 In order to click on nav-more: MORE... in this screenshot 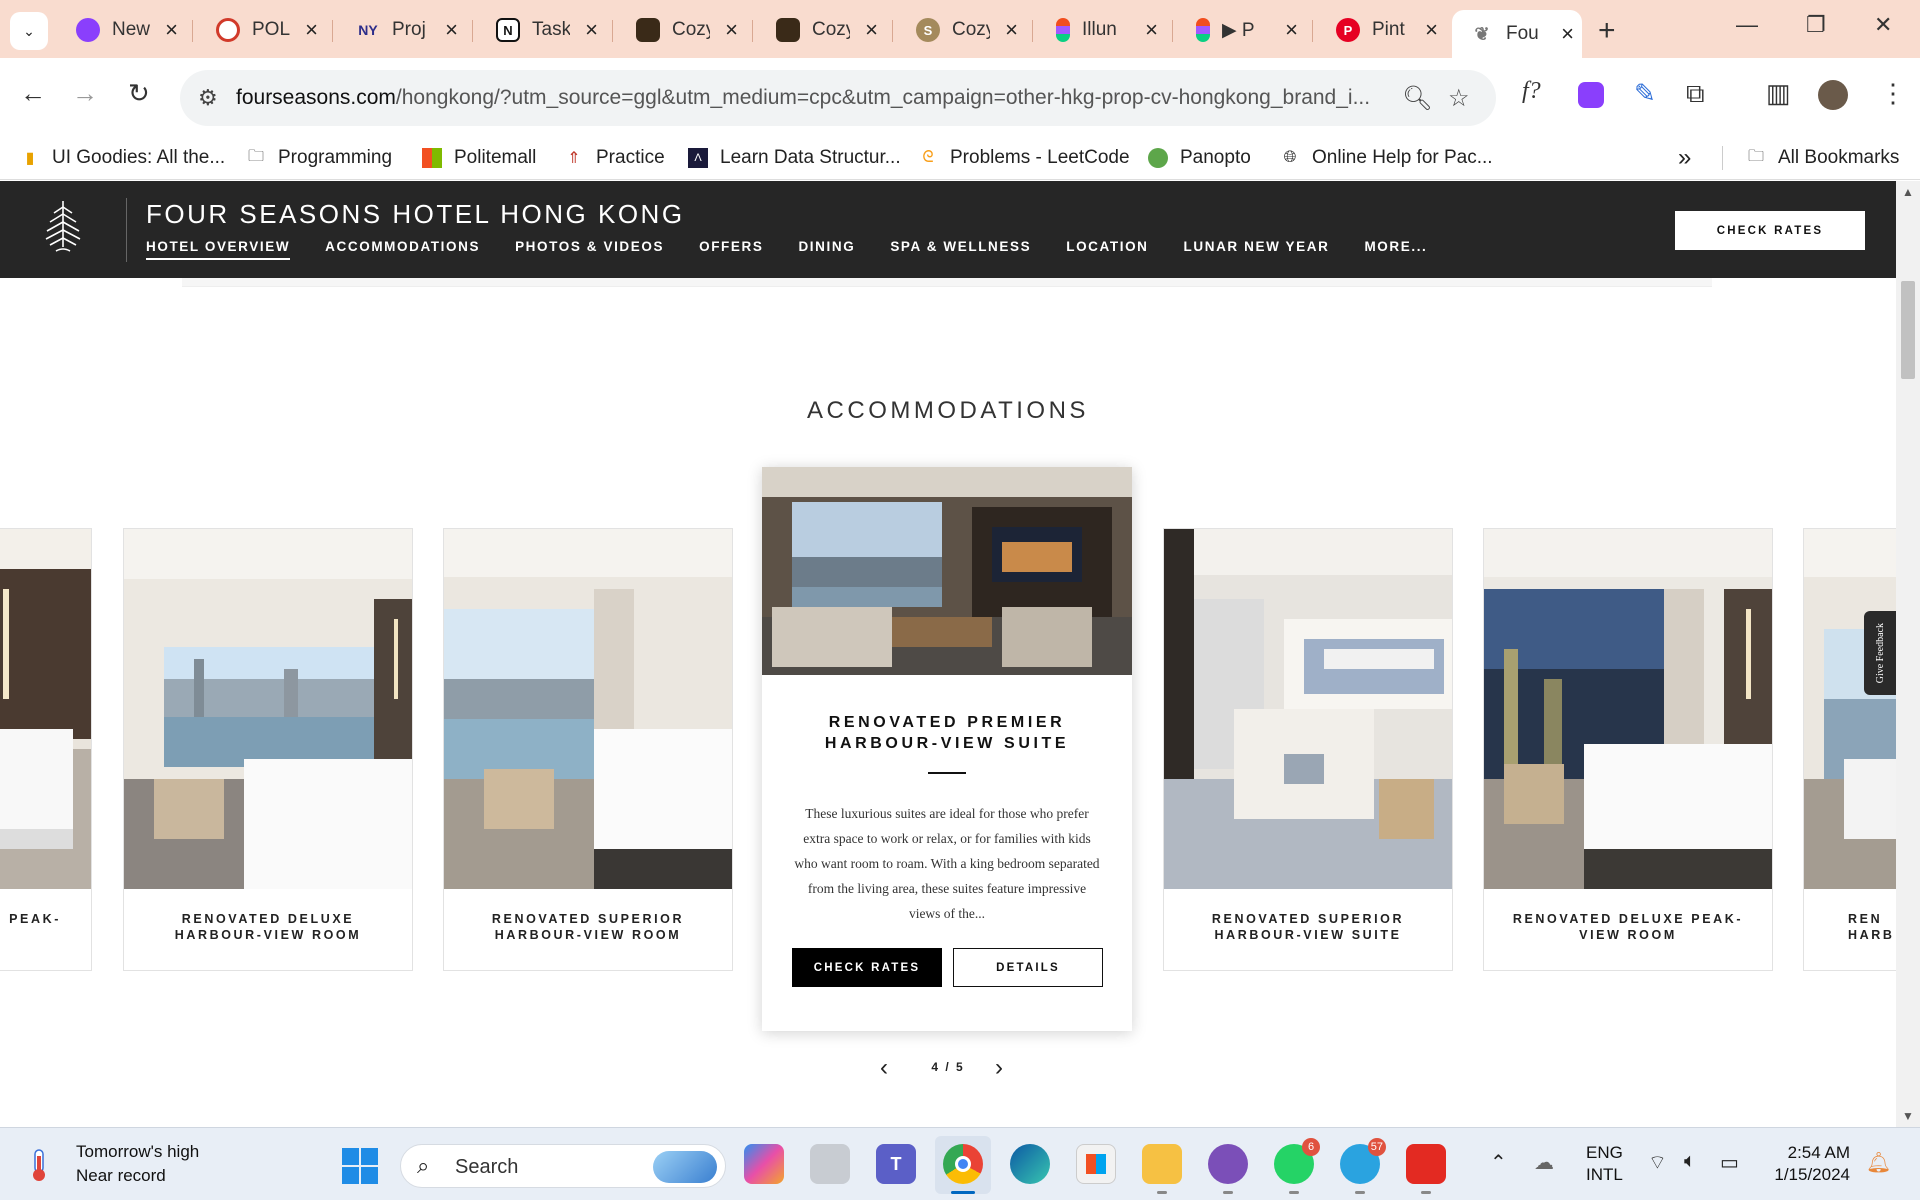, I will do `click(1395, 249)`.